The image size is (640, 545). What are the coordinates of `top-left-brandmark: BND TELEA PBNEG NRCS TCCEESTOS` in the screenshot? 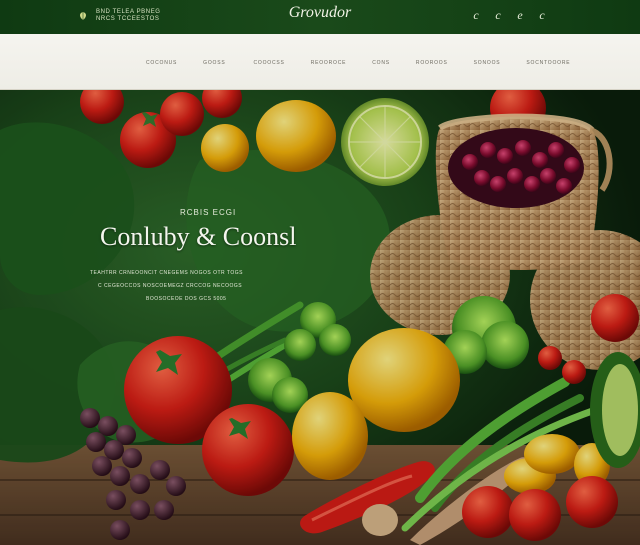 It's located at (120, 16).